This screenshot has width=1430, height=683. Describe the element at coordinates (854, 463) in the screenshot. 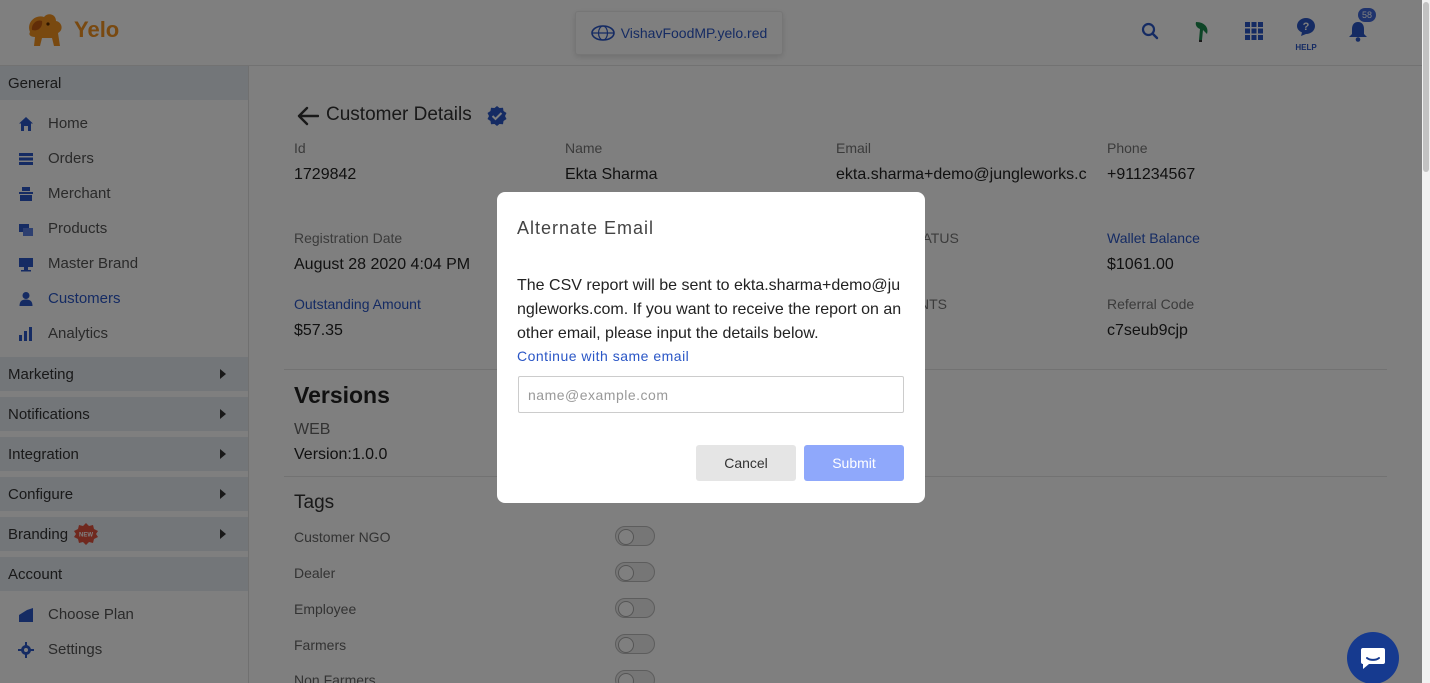

I see `submit-button: Submit` at that location.